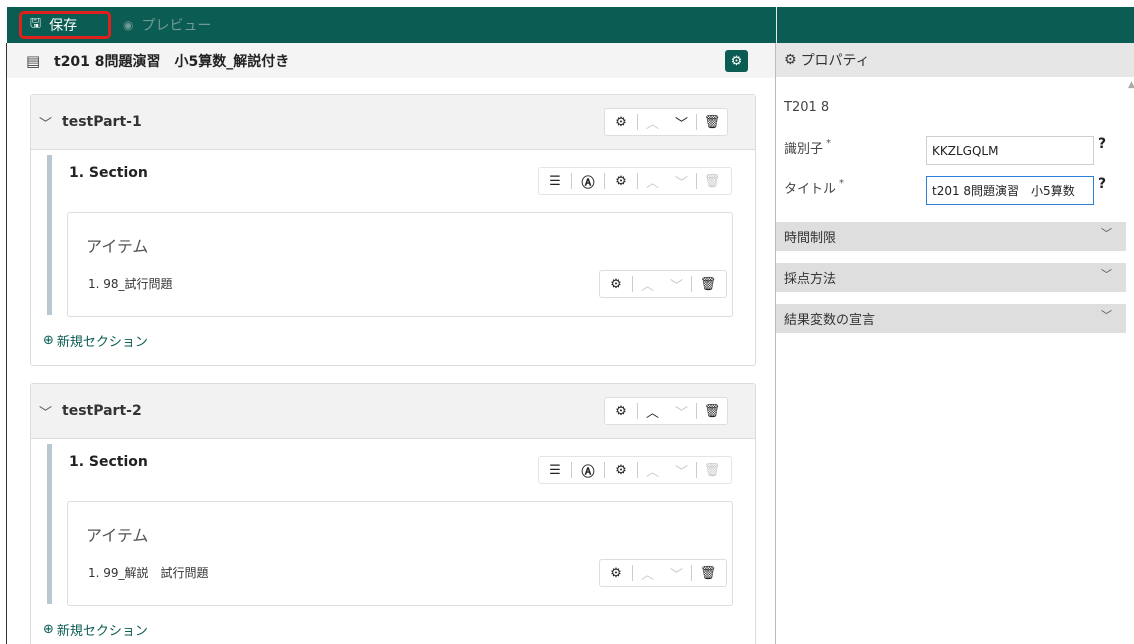 This screenshot has width=1134, height=644. What do you see at coordinates (393, 411) in the screenshot?
I see `test-part-header: ﹀ testPart-2 ⚙ ︿ ﹀ 🗑` at bounding box center [393, 411].